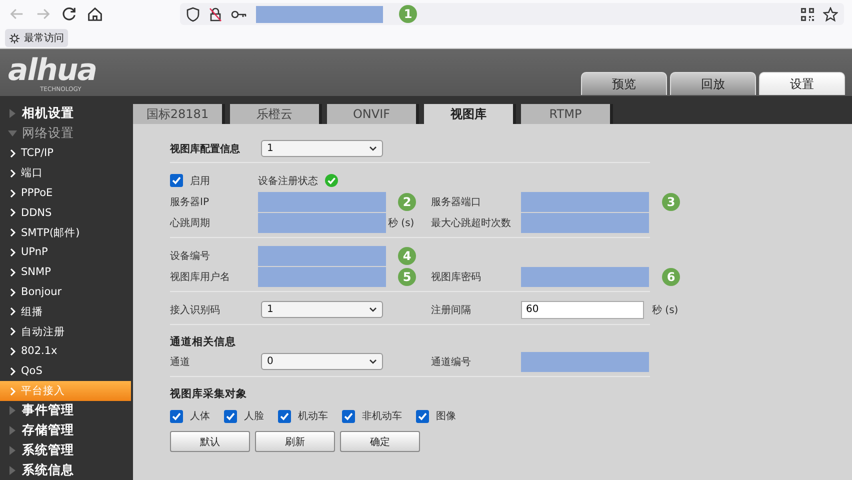  I want to click on number-badge: 4, so click(407, 255).